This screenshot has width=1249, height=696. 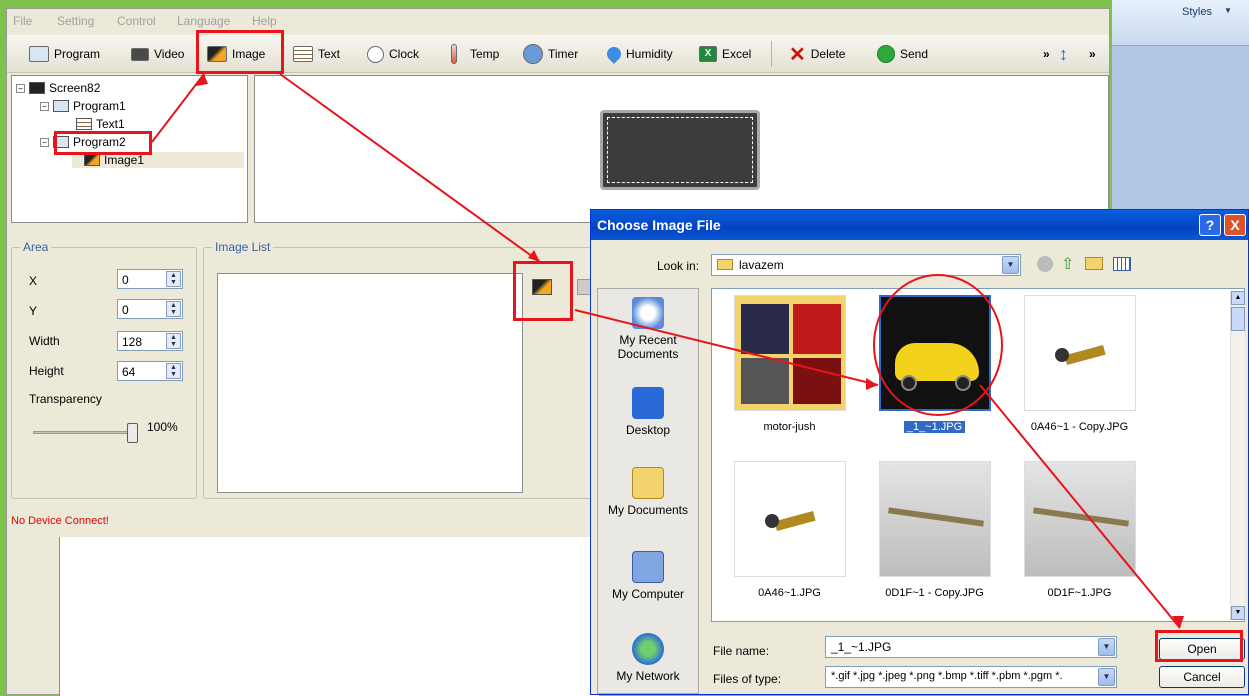 I want to click on arrow-add-to-car, so click(x=726, y=347).